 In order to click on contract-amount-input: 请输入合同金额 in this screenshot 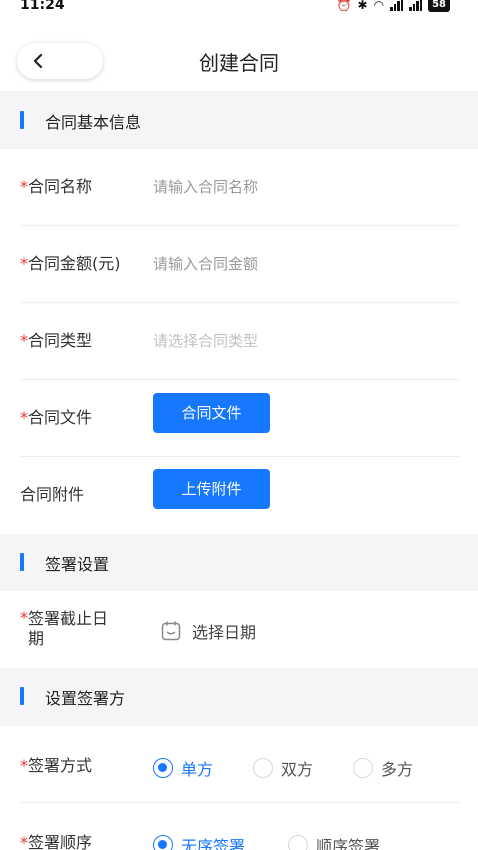, I will do `click(205, 263)`.